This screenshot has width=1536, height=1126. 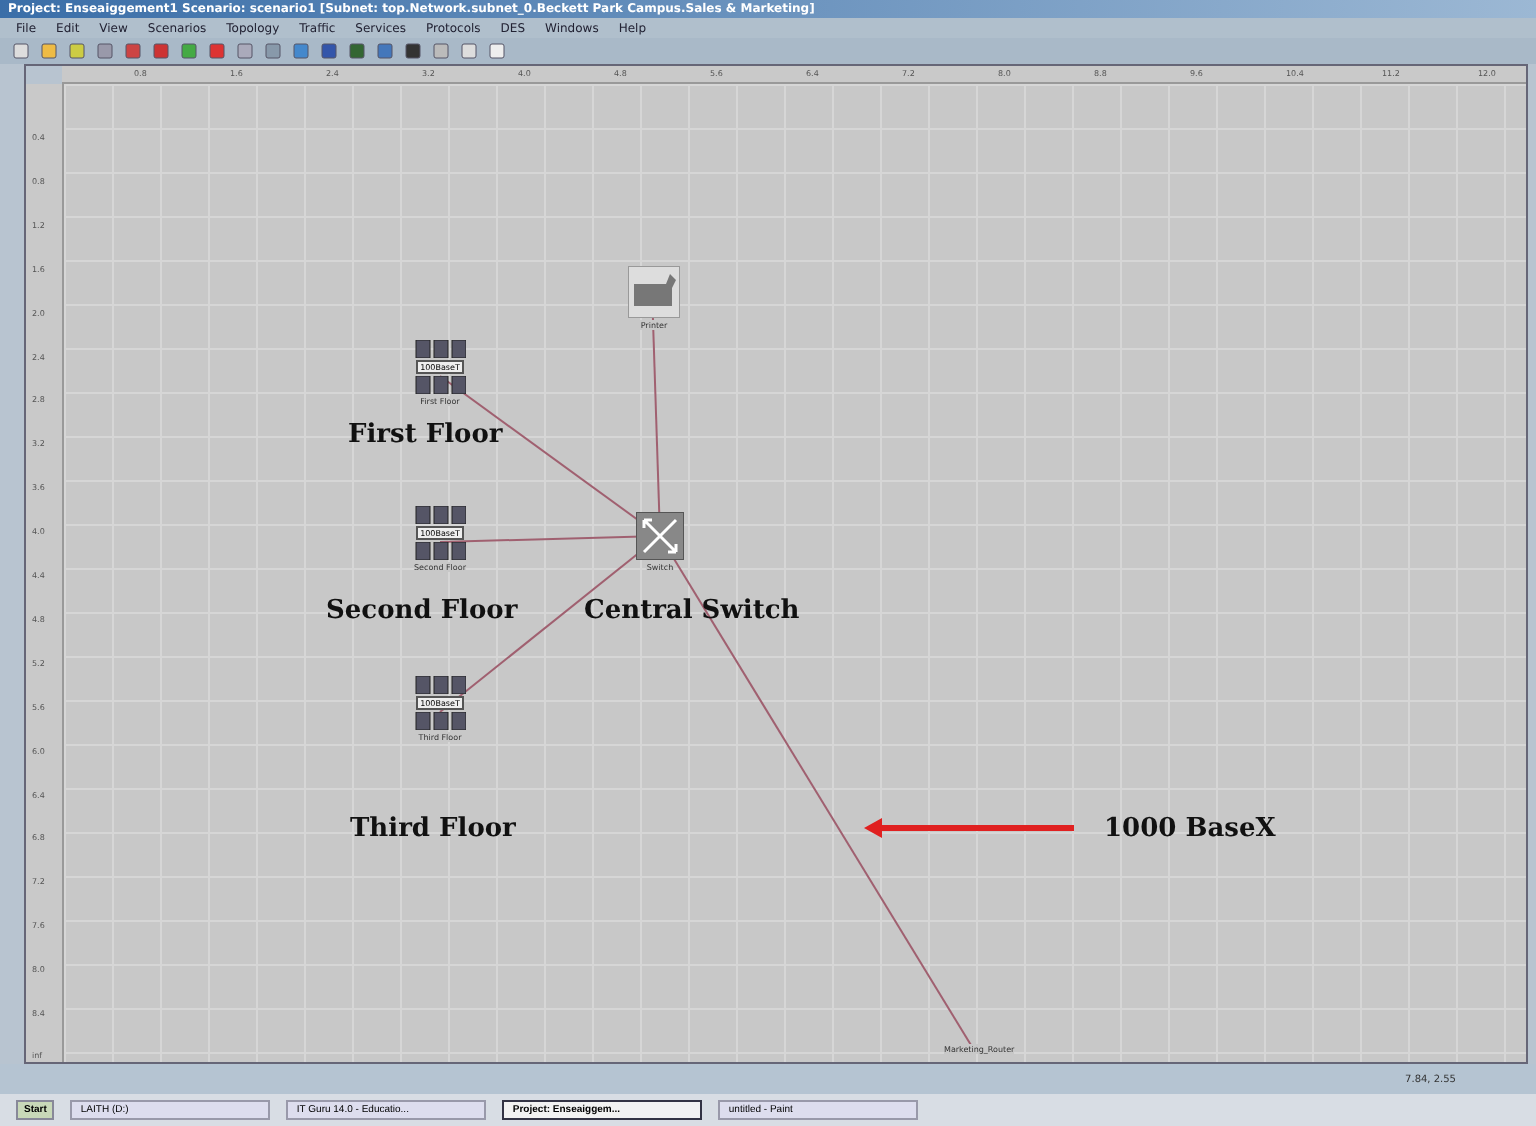 I want to click on printer-icon, so click(x=654, y=292).